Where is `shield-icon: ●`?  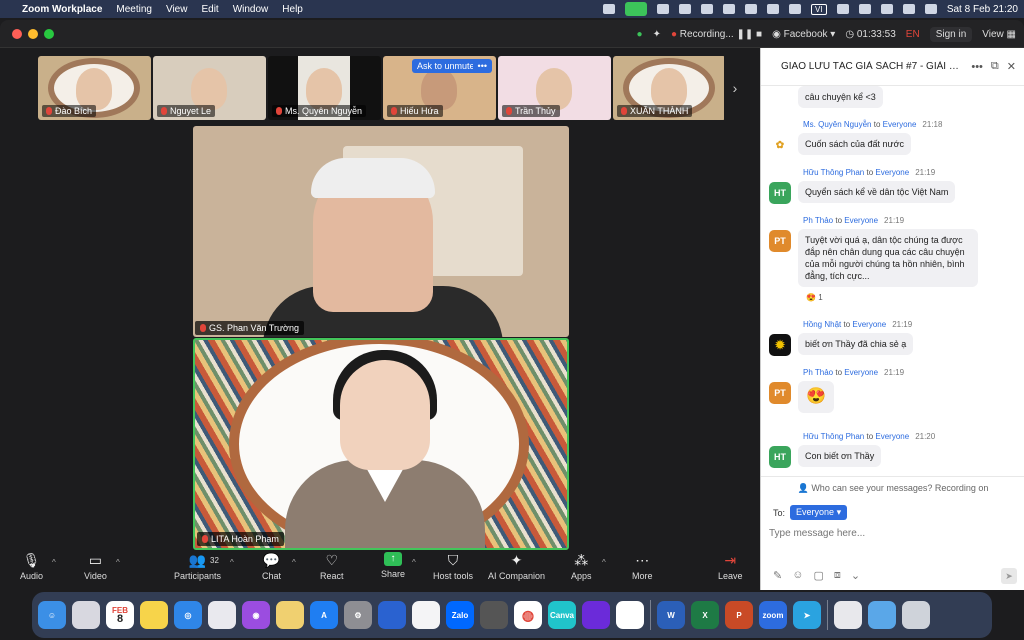
shield-icon: ● is located at coordinates (640, 34).